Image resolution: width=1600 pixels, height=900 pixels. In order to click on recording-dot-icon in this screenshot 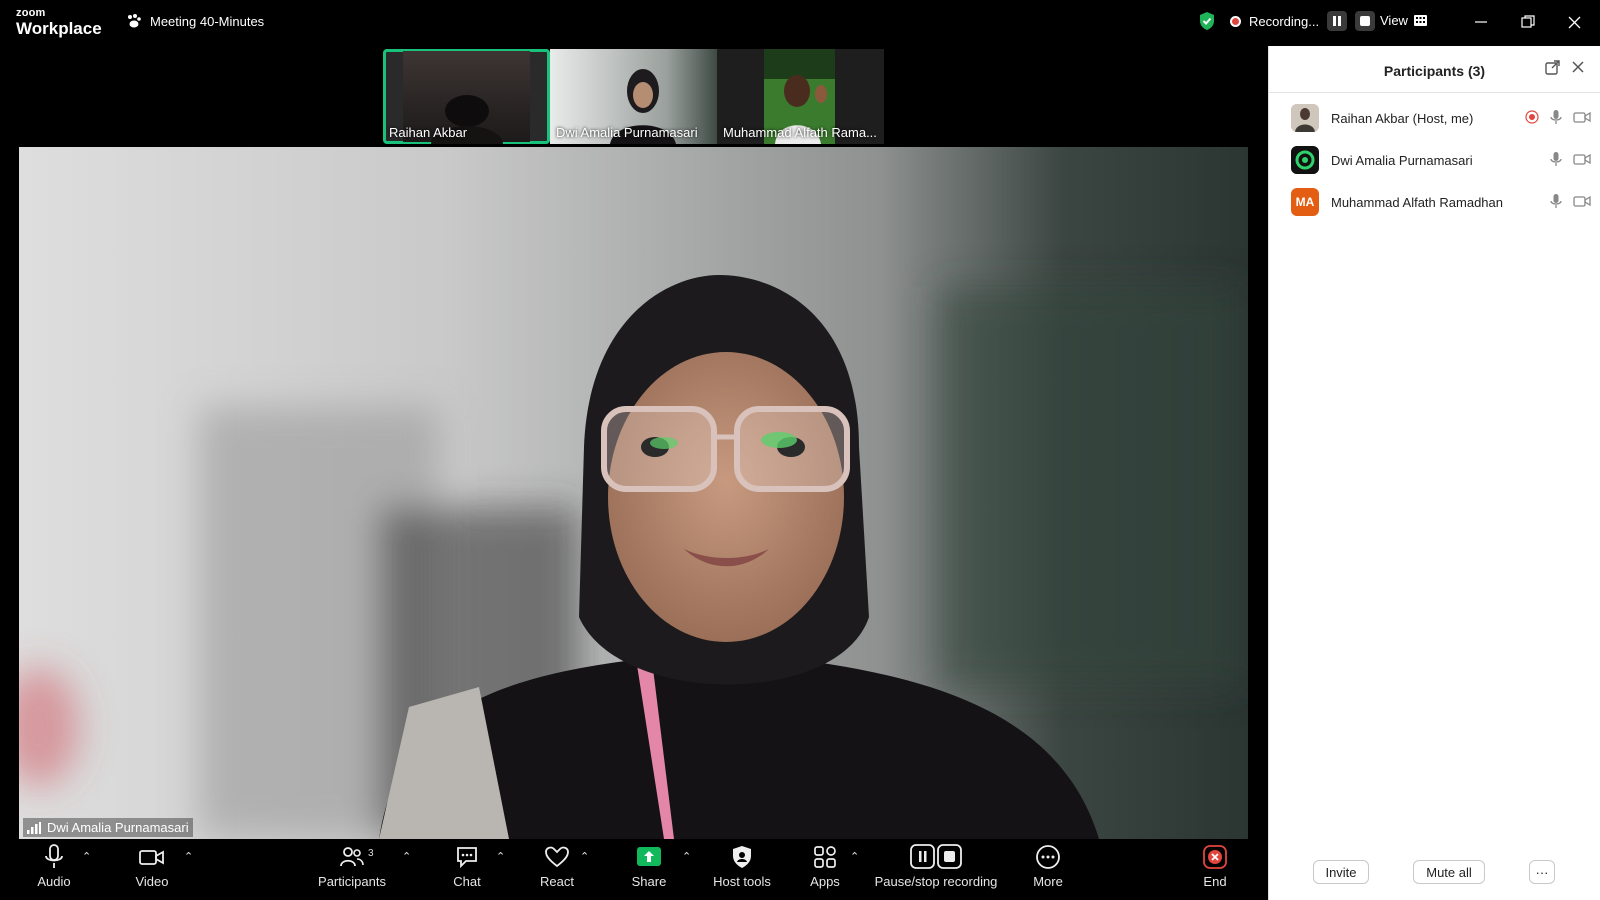, I will do `click(1235, 21)`.